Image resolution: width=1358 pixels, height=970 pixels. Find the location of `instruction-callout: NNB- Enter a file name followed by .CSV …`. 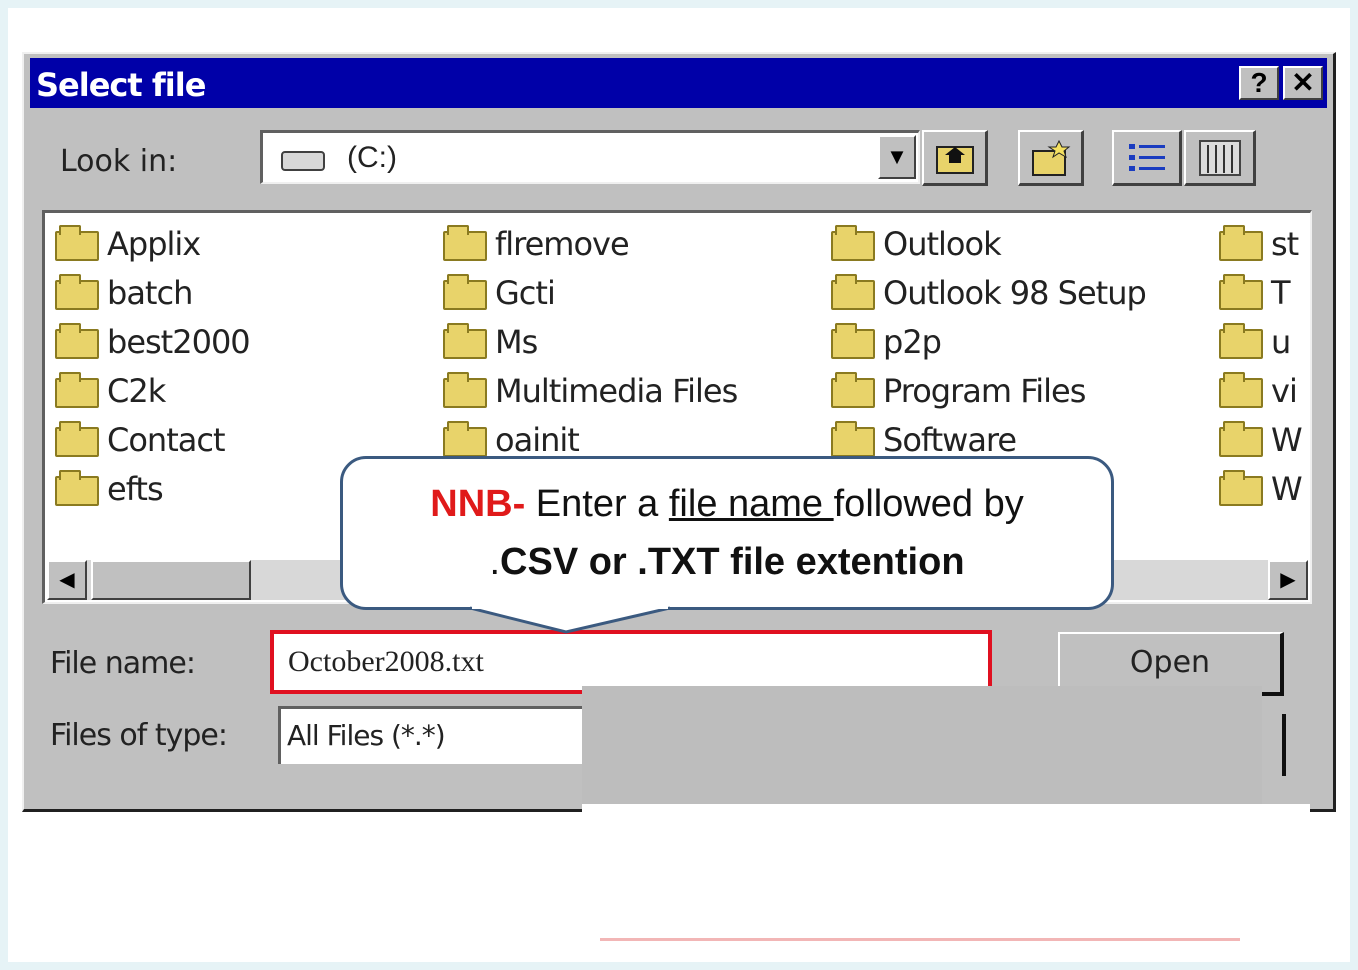

instruction-callout: NNB- Enter a file name followed by .CSV … is located at coordinates (727, 533).